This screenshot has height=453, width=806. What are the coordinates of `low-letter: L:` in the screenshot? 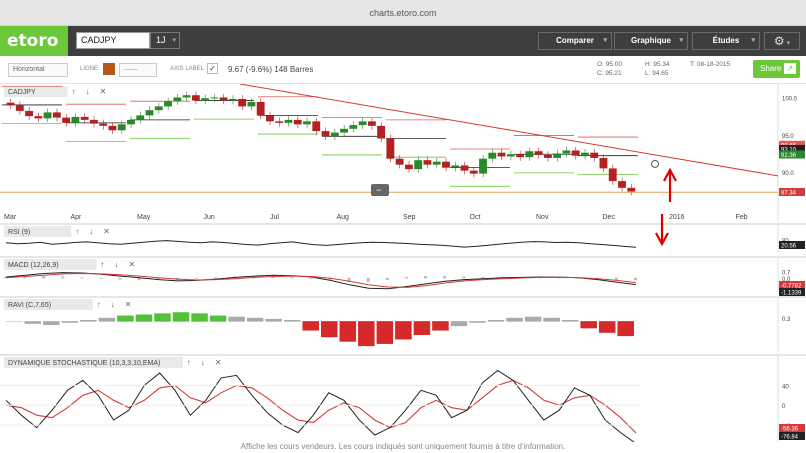 It's located at (648, 73).